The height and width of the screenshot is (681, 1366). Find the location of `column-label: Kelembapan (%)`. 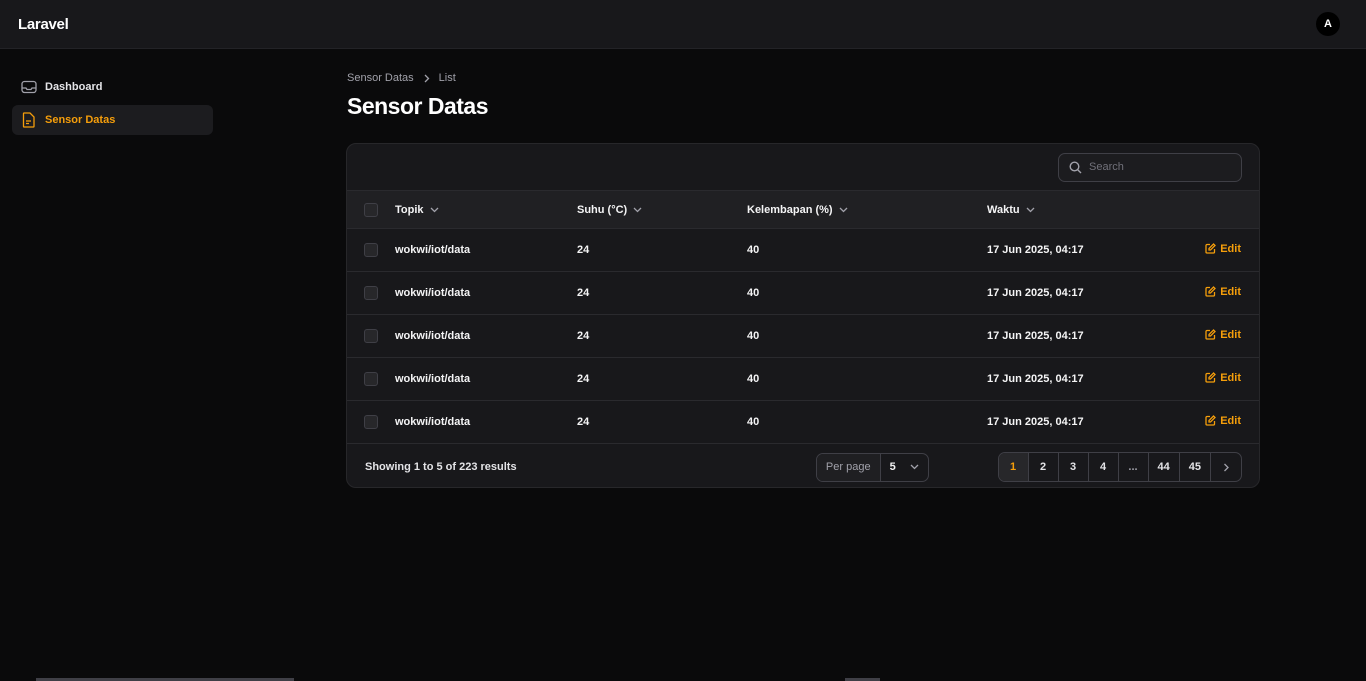

column-label: Kelembapan (%) is located at coordinates (790, 209).